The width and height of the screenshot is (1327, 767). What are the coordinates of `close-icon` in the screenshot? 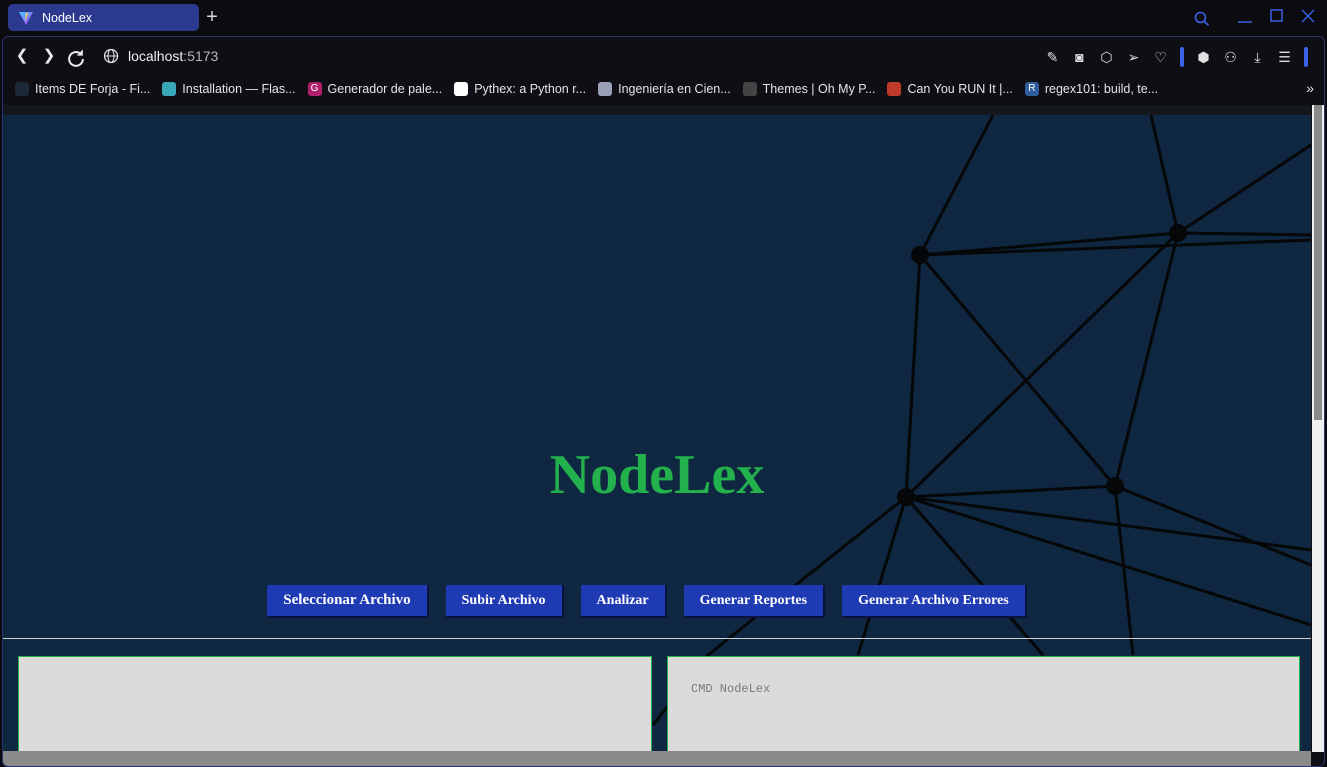 It's located at (1308, 16).